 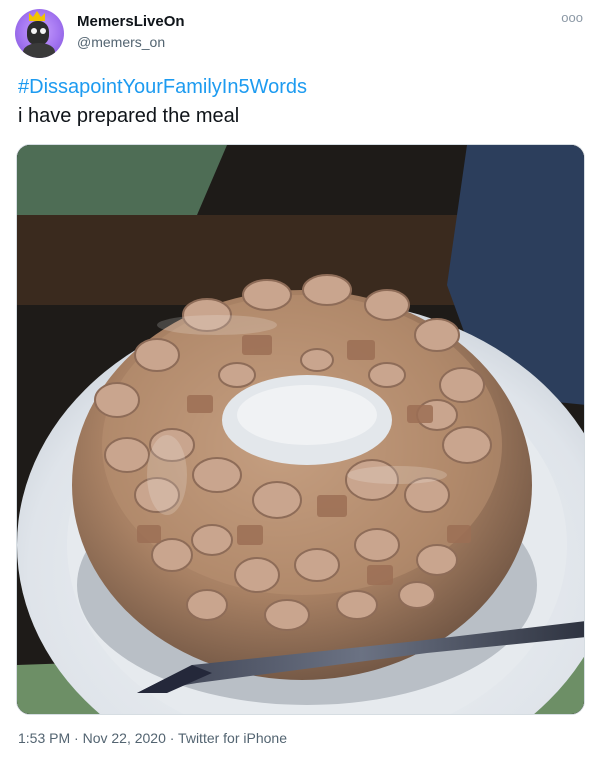 I want to click on hashtag-link: #DissapointYourFamilyIn5Words, so click(x=162, y=87).